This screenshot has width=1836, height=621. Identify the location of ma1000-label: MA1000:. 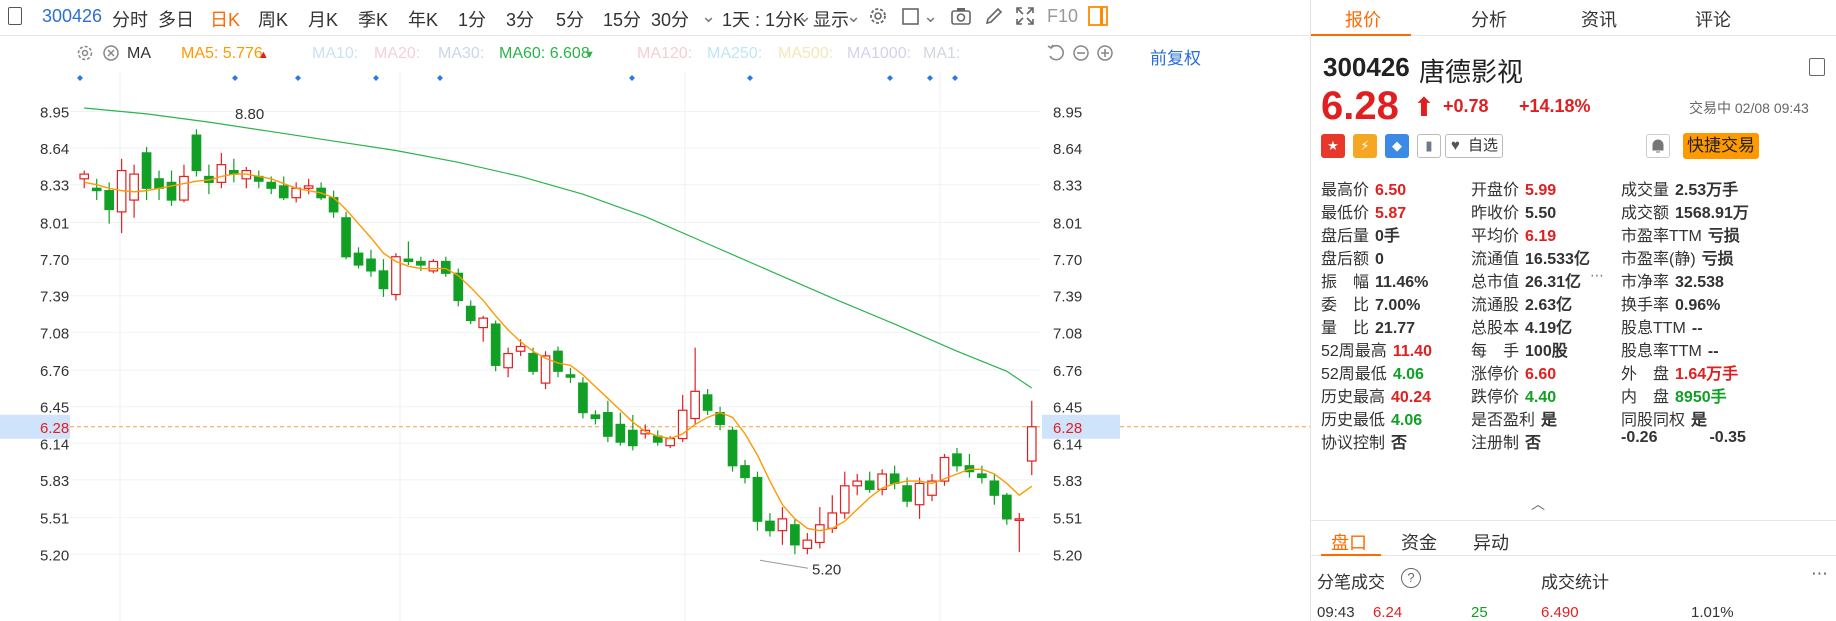
(879, 54).